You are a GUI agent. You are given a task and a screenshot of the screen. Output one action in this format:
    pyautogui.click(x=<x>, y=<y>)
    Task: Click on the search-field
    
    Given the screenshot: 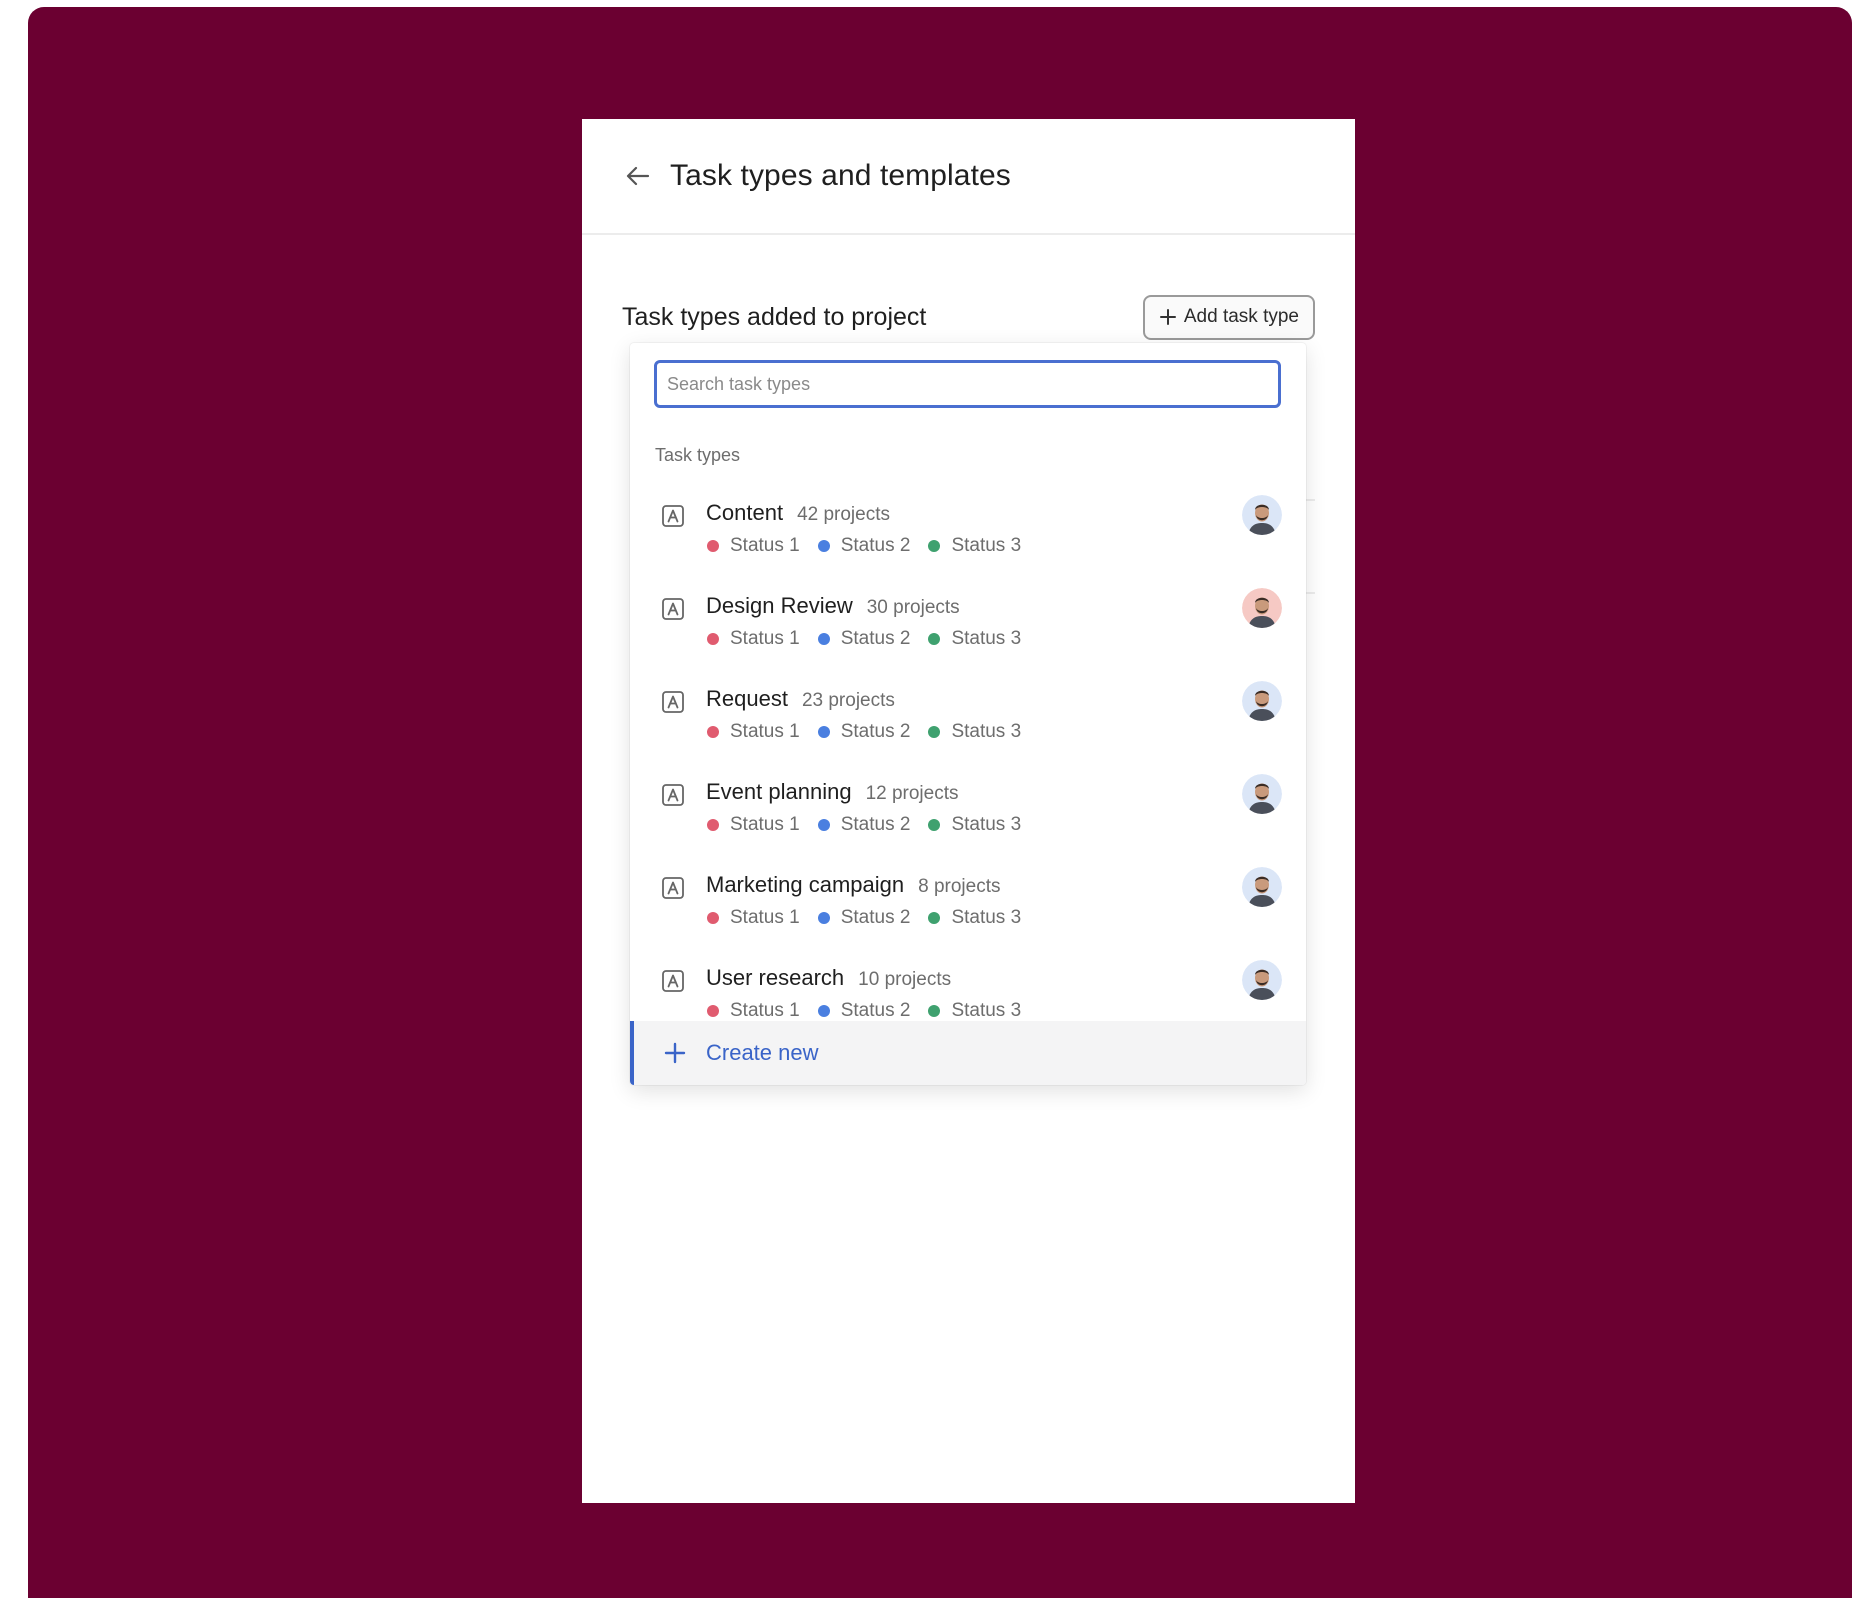 What is the action you would take?
    pyautogui.click(x=967, y=384)
    